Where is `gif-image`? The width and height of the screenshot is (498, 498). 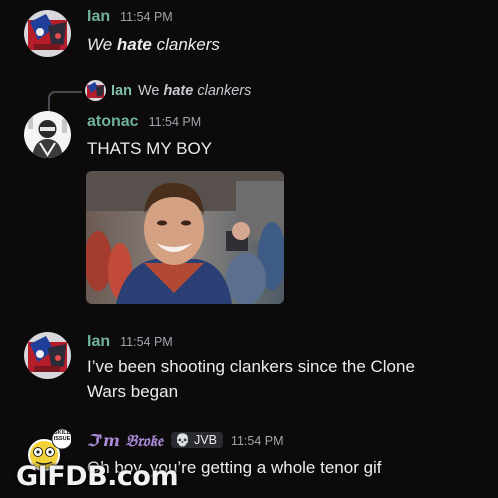
gif-image is located at coordinates (185, 237).